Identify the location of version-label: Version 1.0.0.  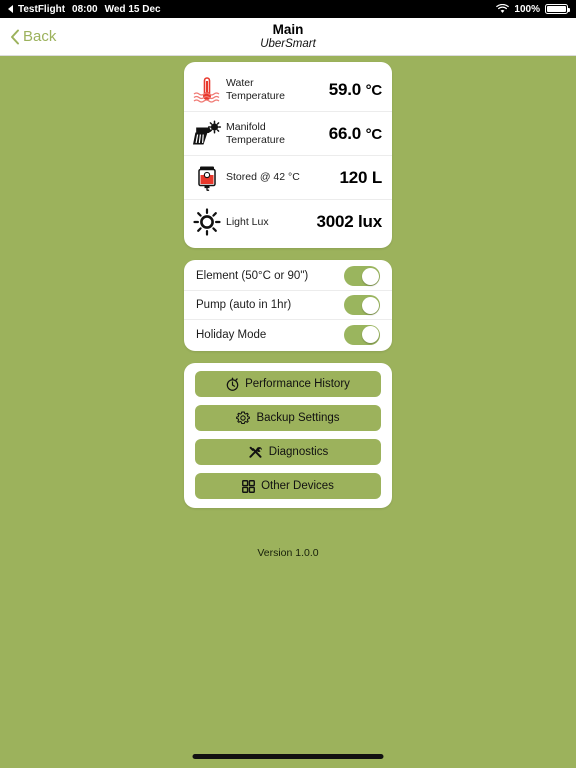
(288, 553).